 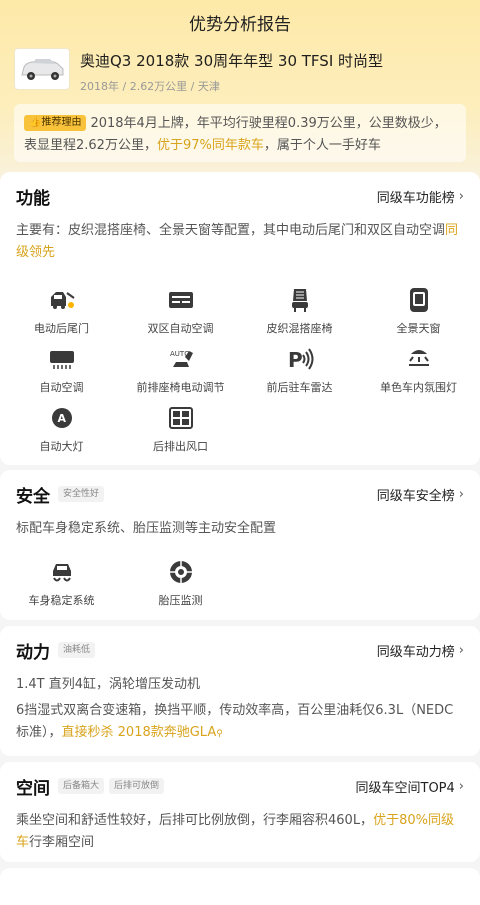 I want to click on space-rank-link: 同级车空间TOP4 ›, so click(x=410, y=786).